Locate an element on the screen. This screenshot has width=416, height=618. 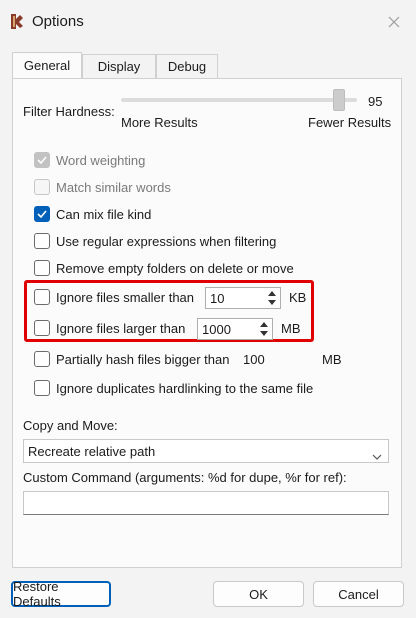
ignore-larger-label: Ignore files larger than is located at coordinates (121, 328).